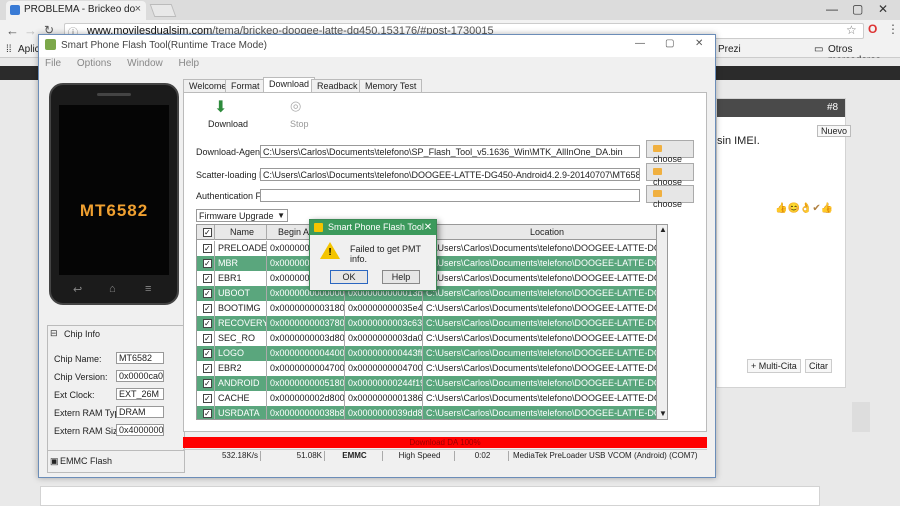  I want to click on chip-value: MT6582, so click(140, 358).